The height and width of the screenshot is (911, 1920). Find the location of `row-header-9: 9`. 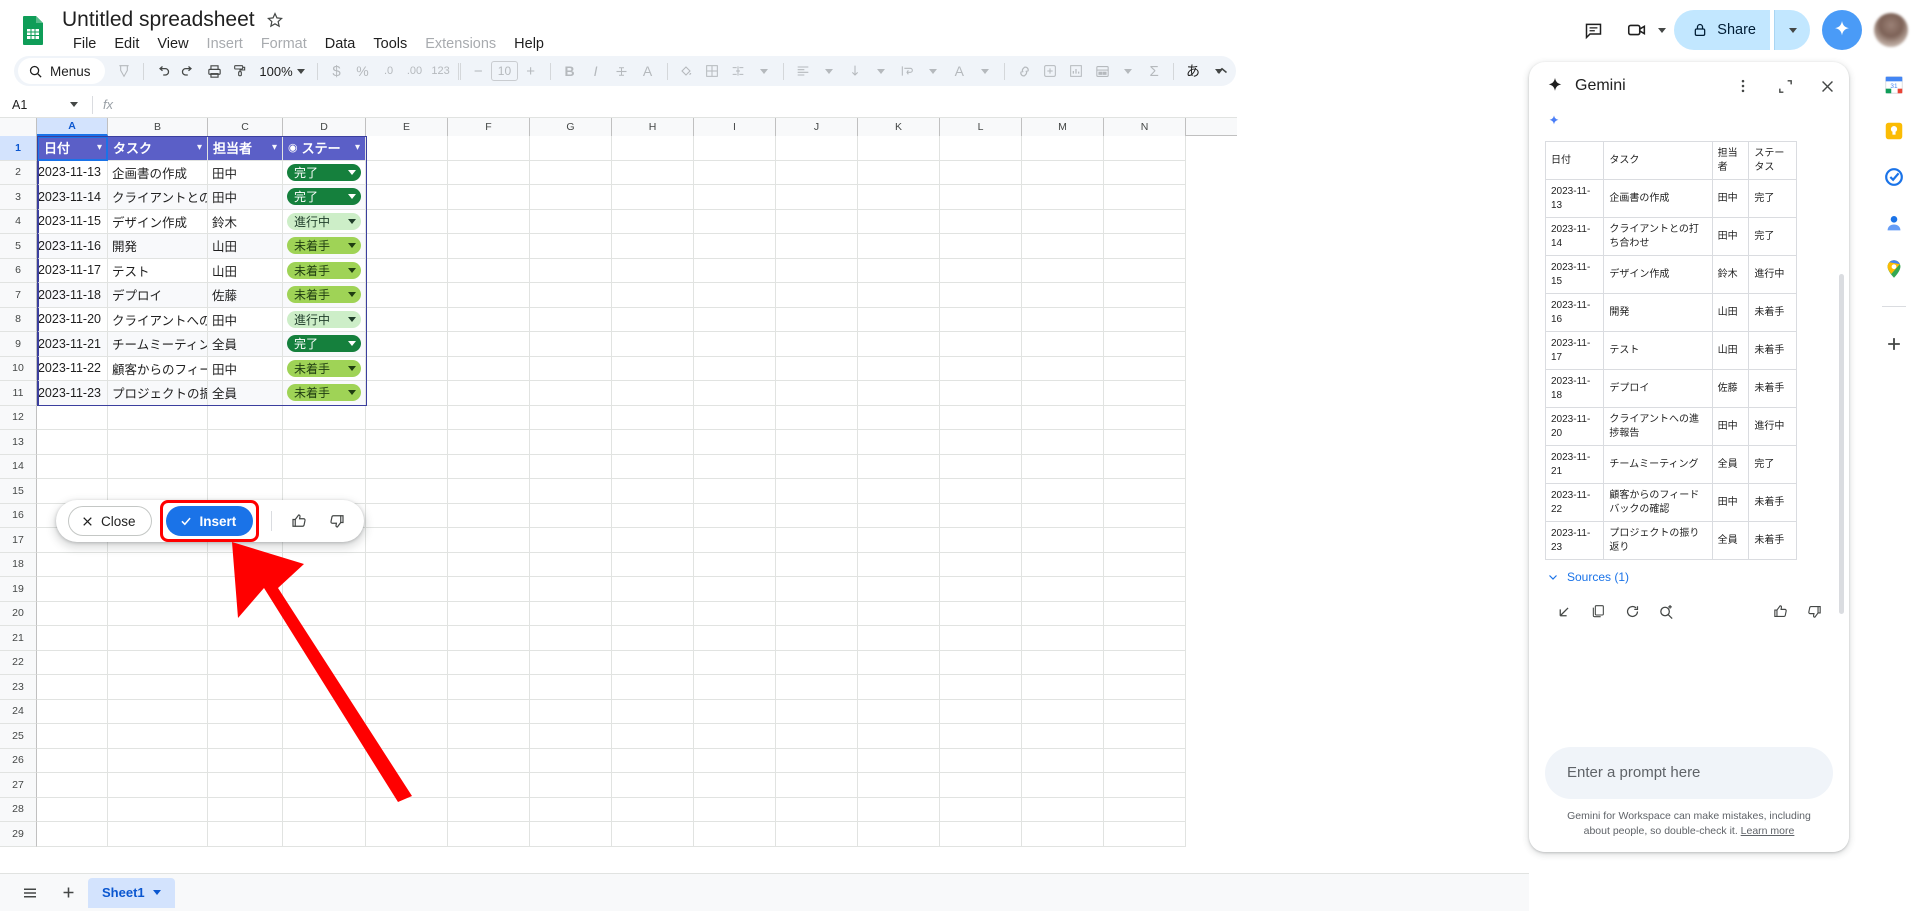

row-header-9: 9 is located at coordinates (18, 344).